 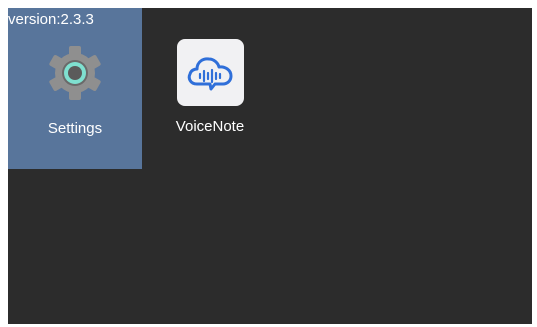 I want to click on app-voicenote: VoiceNote, so click(x=210, y=87).